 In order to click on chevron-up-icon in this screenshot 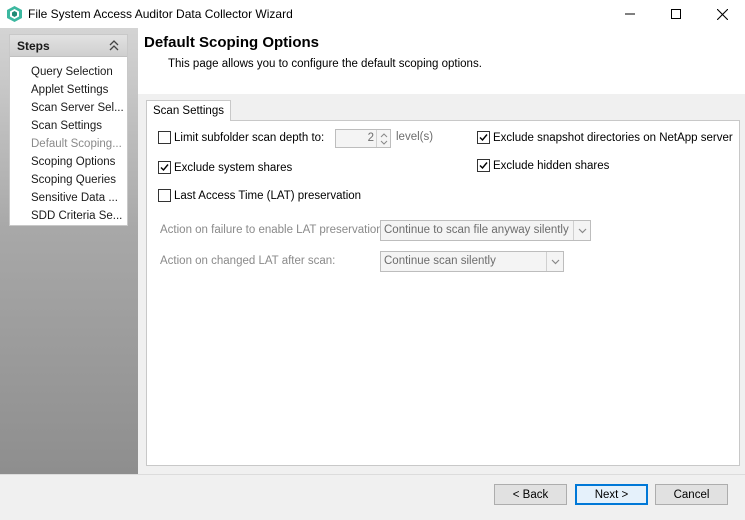, I will do `click(384, 135)`.